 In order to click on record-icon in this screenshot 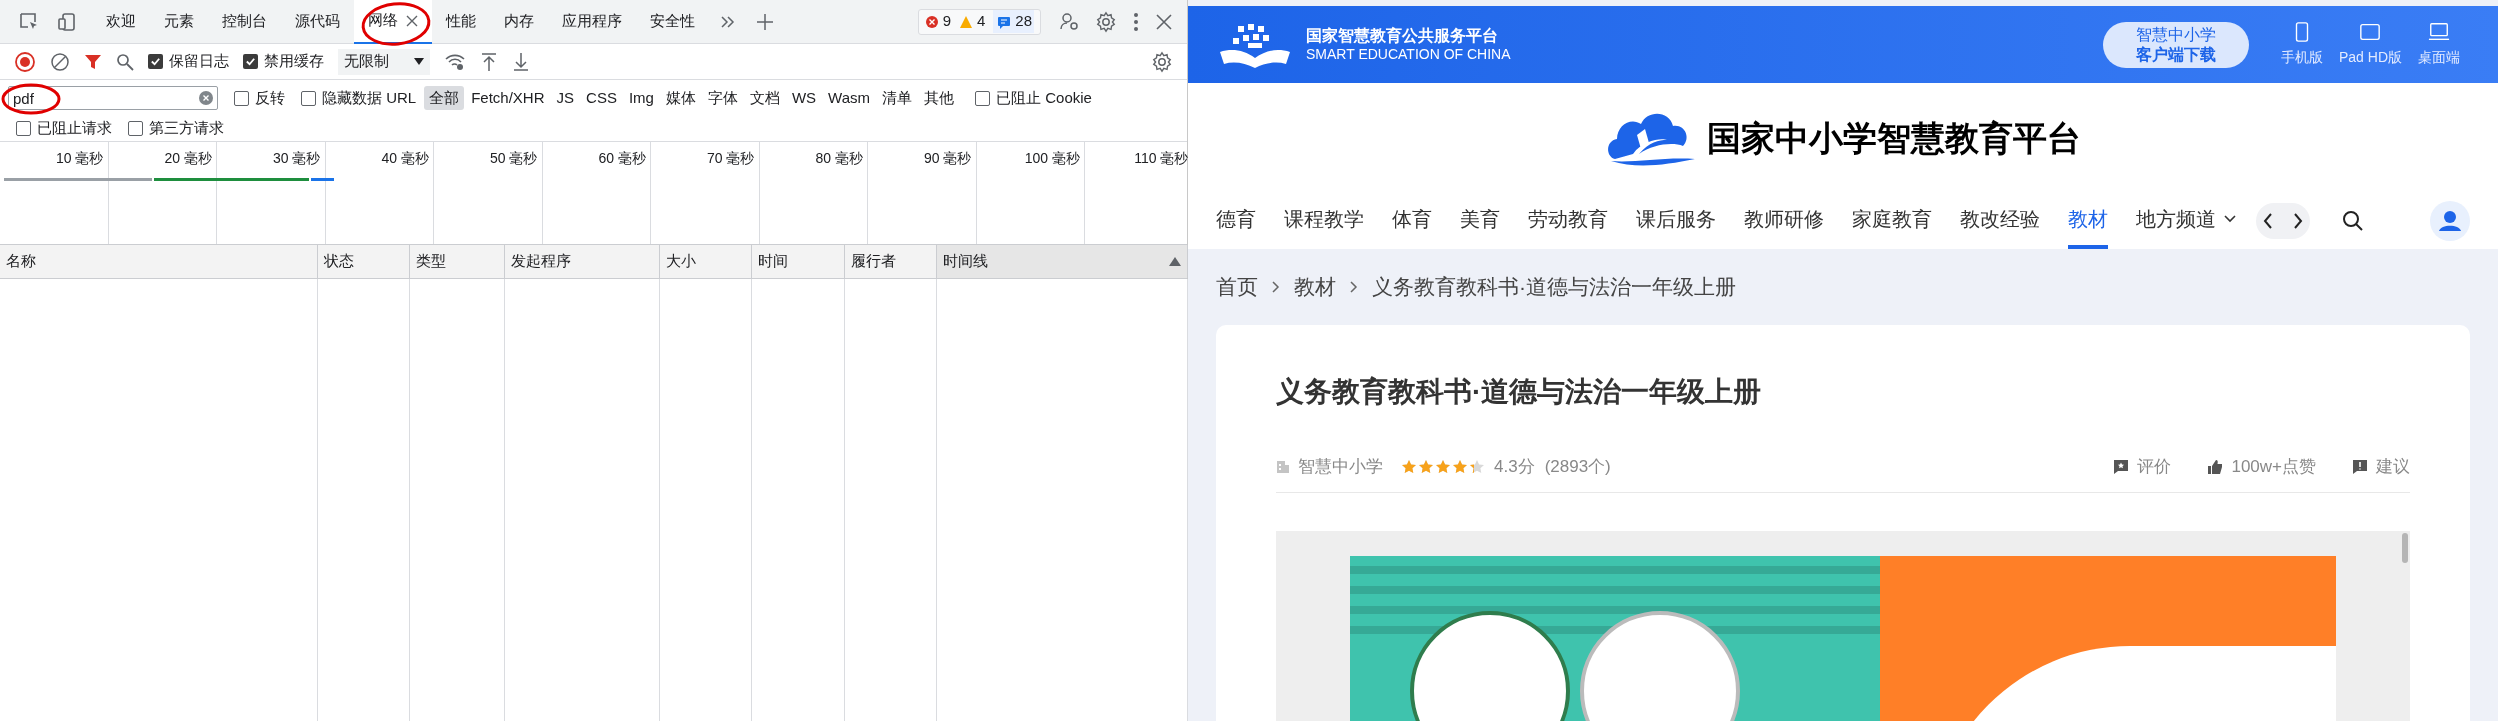, I will do `click(25, 61)`.